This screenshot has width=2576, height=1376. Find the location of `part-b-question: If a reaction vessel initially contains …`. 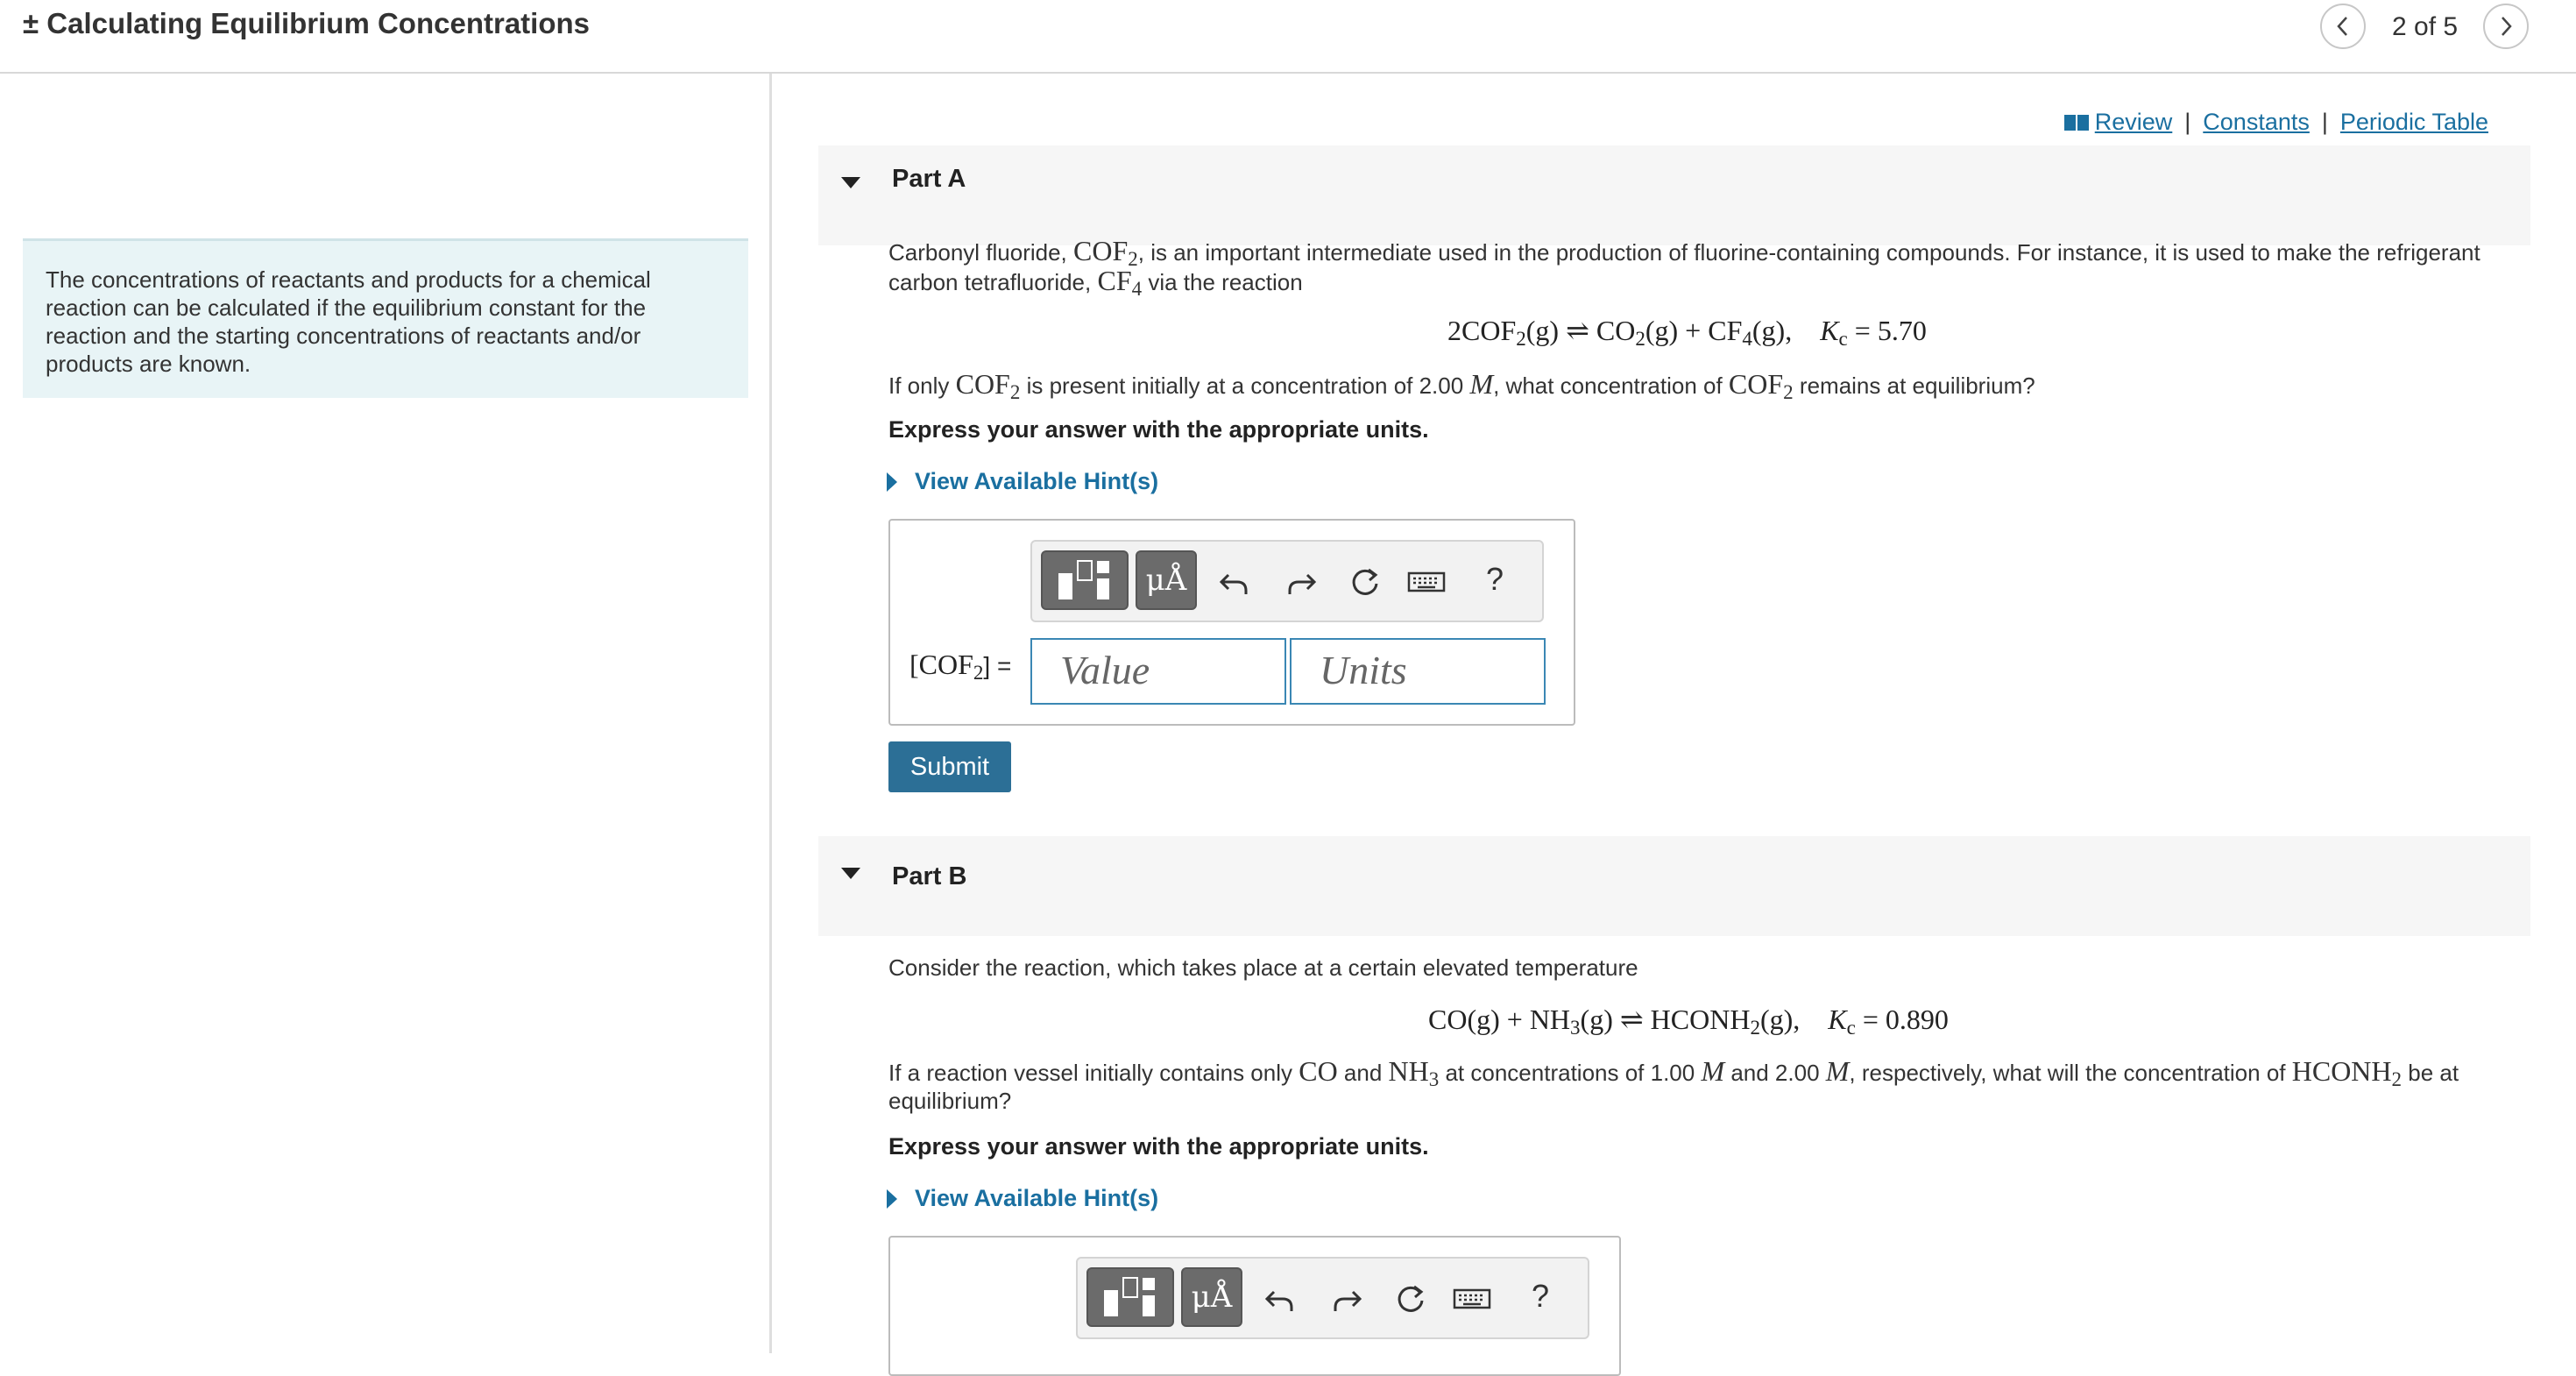

part-b-question: If a reaction vessel initially contains … is located at coordinates (1673, 1084).